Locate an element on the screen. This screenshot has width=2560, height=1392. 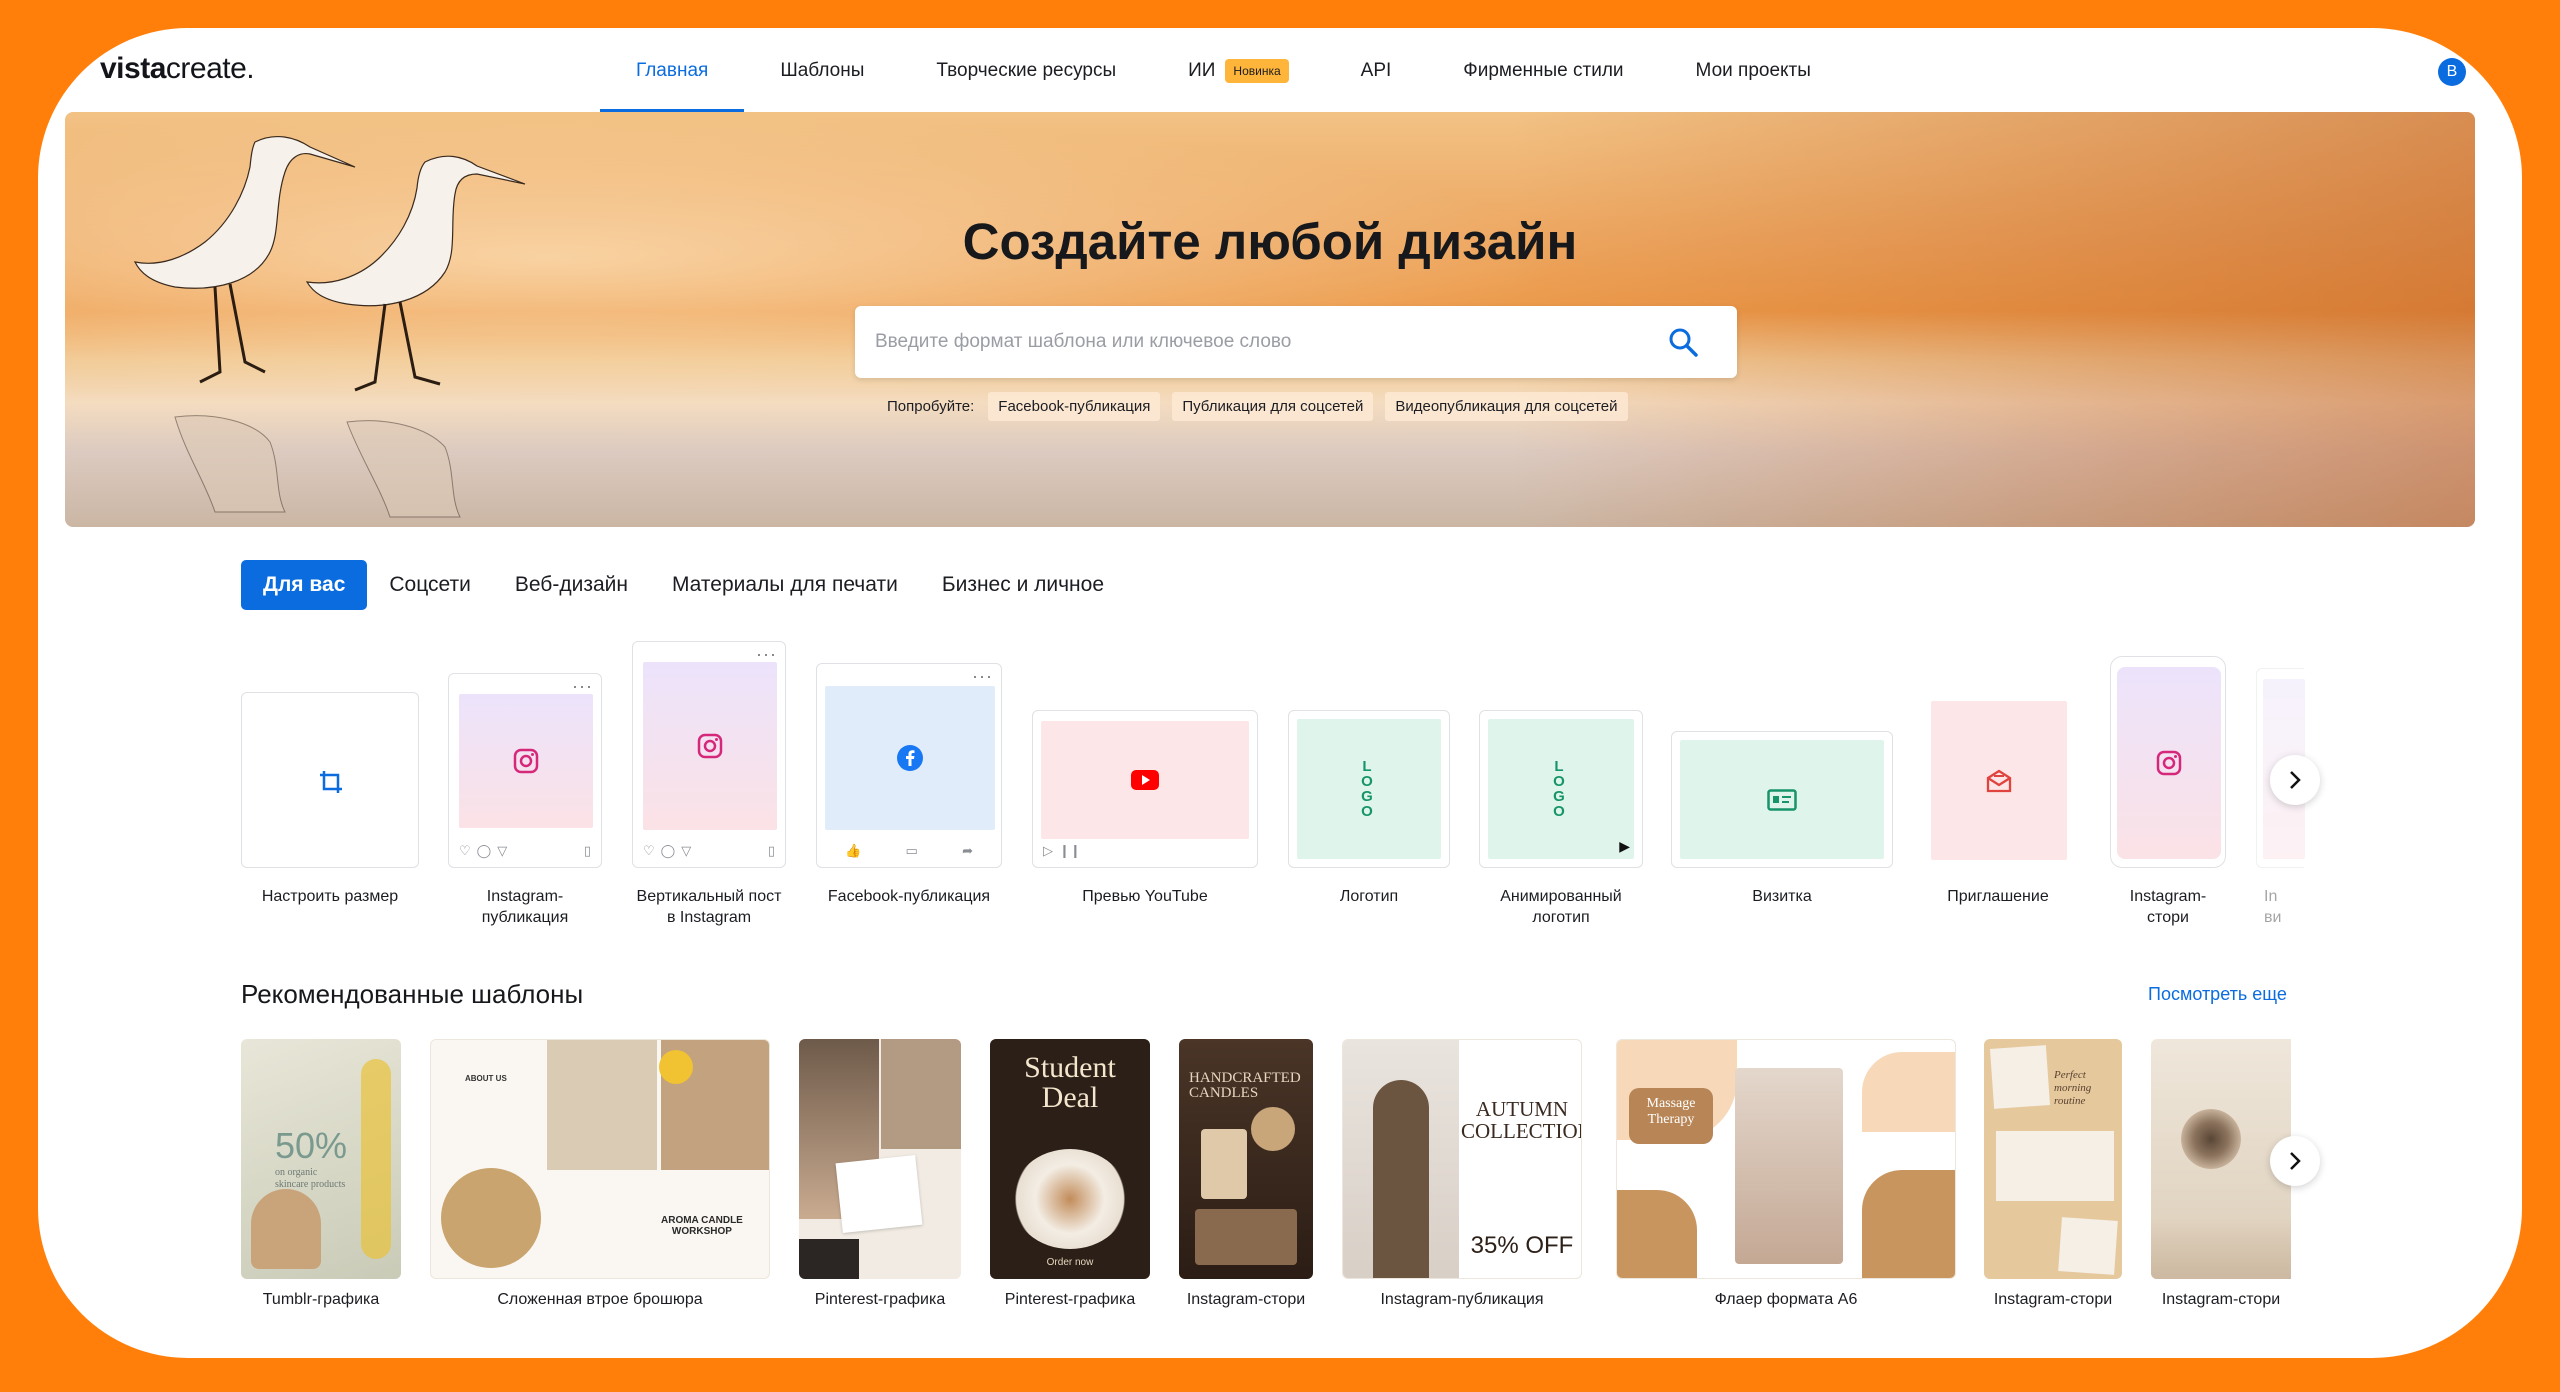
format-label: In ви is located at coordinates (2273, 907).